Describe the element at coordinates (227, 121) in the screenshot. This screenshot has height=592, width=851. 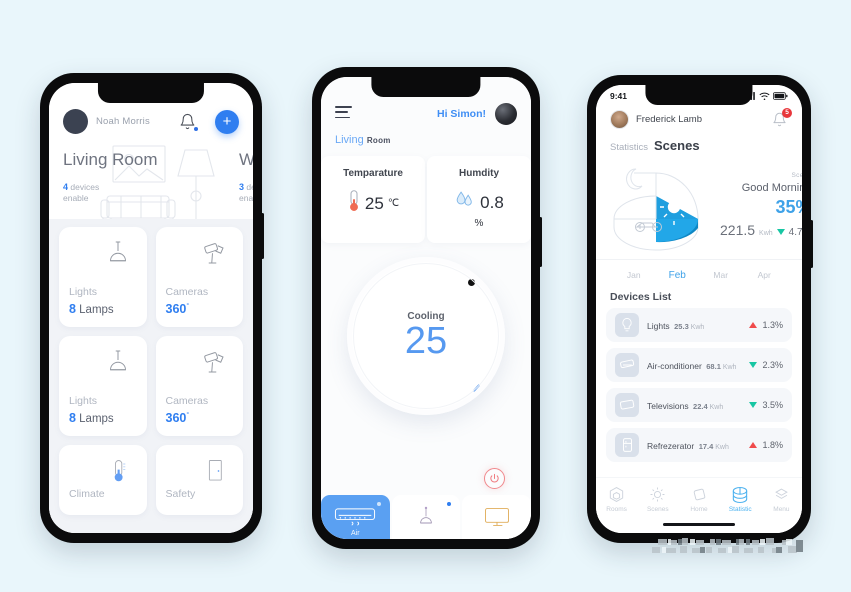
I see `add-button: +` at that location.